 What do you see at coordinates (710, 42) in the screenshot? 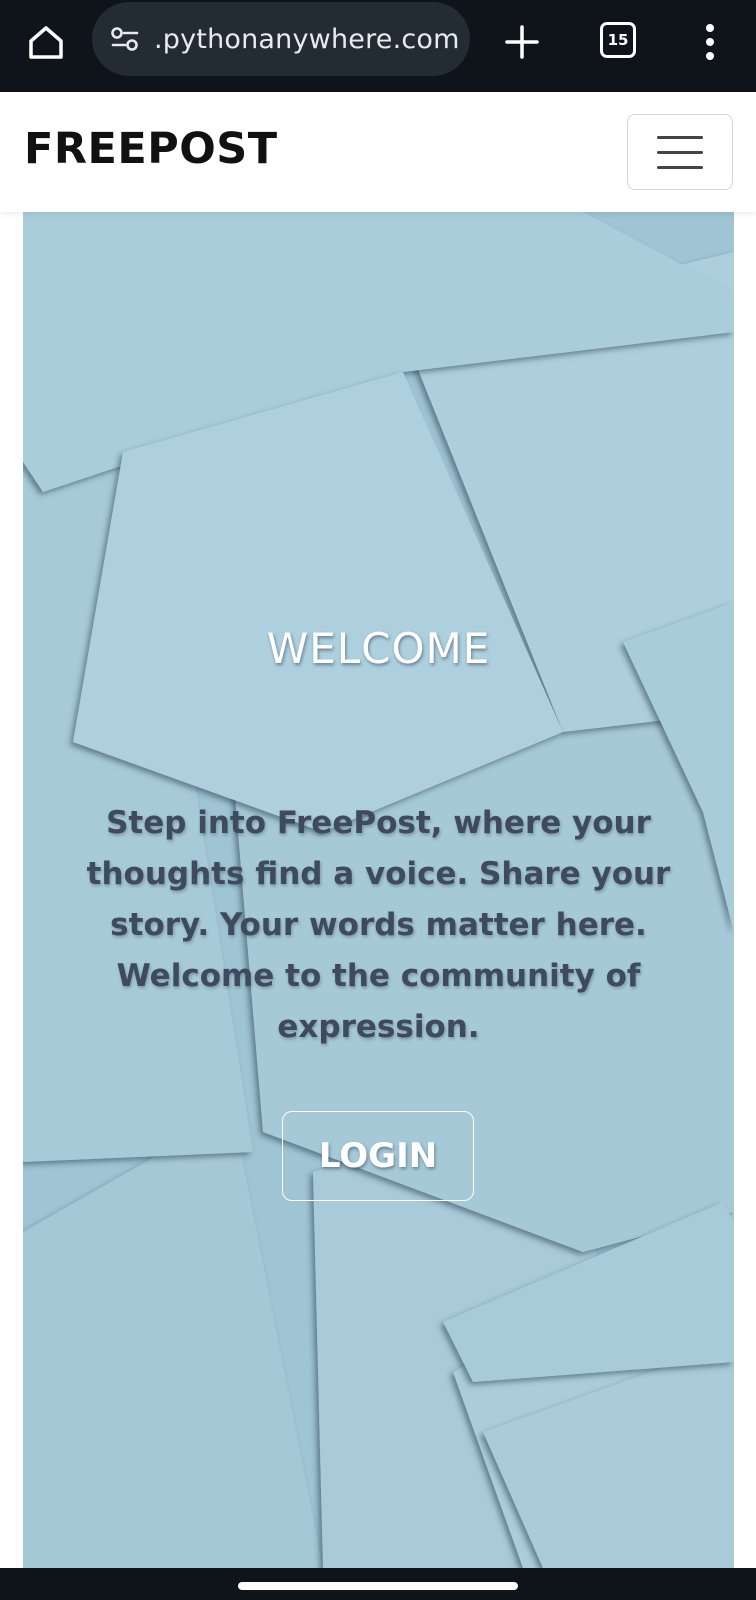
I see `more-vert-icon` at bounding box center [710, 42].